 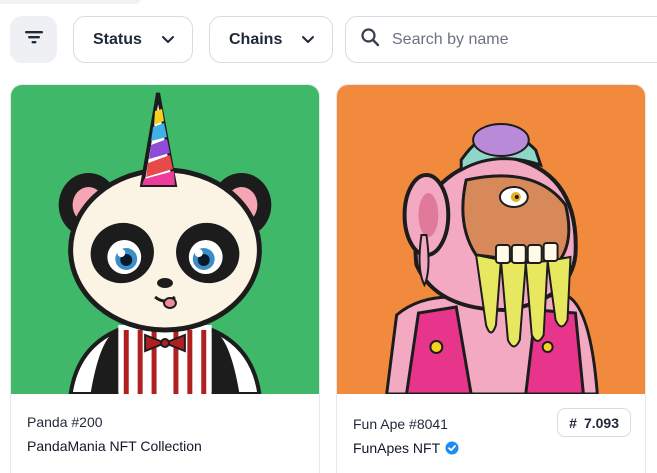 What do you see at coordinates (517, 39) in the screenshot?
I see `search-input` at bounding box center [517, 39].